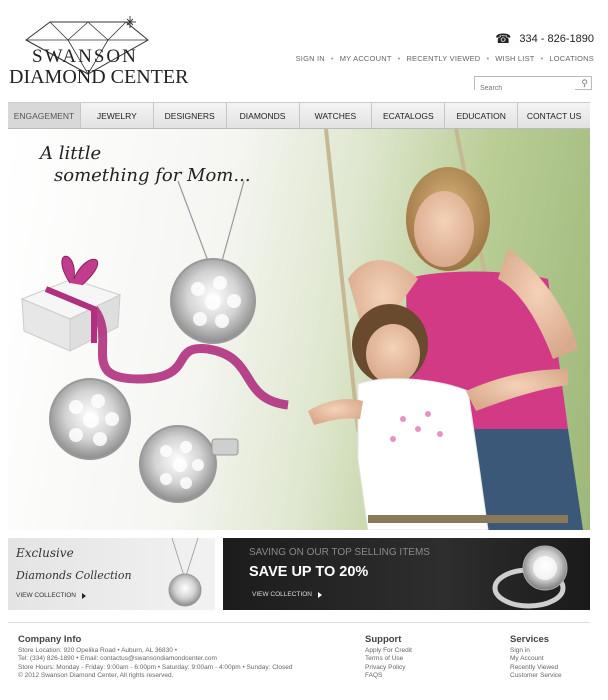 The height and width of the screenshot is (700, 608). Describe the element at coordinates (409, 115) in the screenshot. I see `nav-item-ecatalogs: ECATALOGS` at that location.